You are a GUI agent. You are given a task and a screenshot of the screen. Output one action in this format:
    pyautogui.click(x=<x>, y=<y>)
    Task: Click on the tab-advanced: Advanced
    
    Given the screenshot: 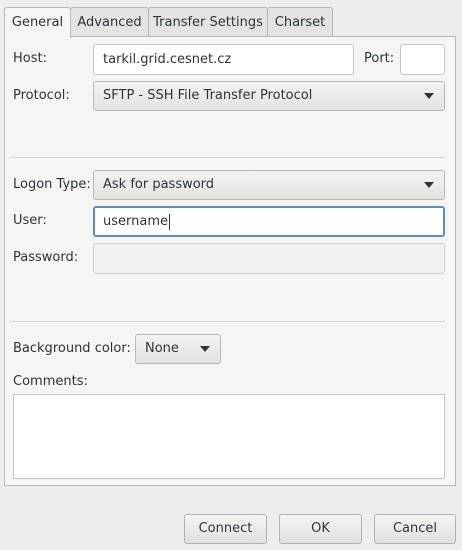 What is the action you would take?
    pyautogui.click(x=109, y=22)
    